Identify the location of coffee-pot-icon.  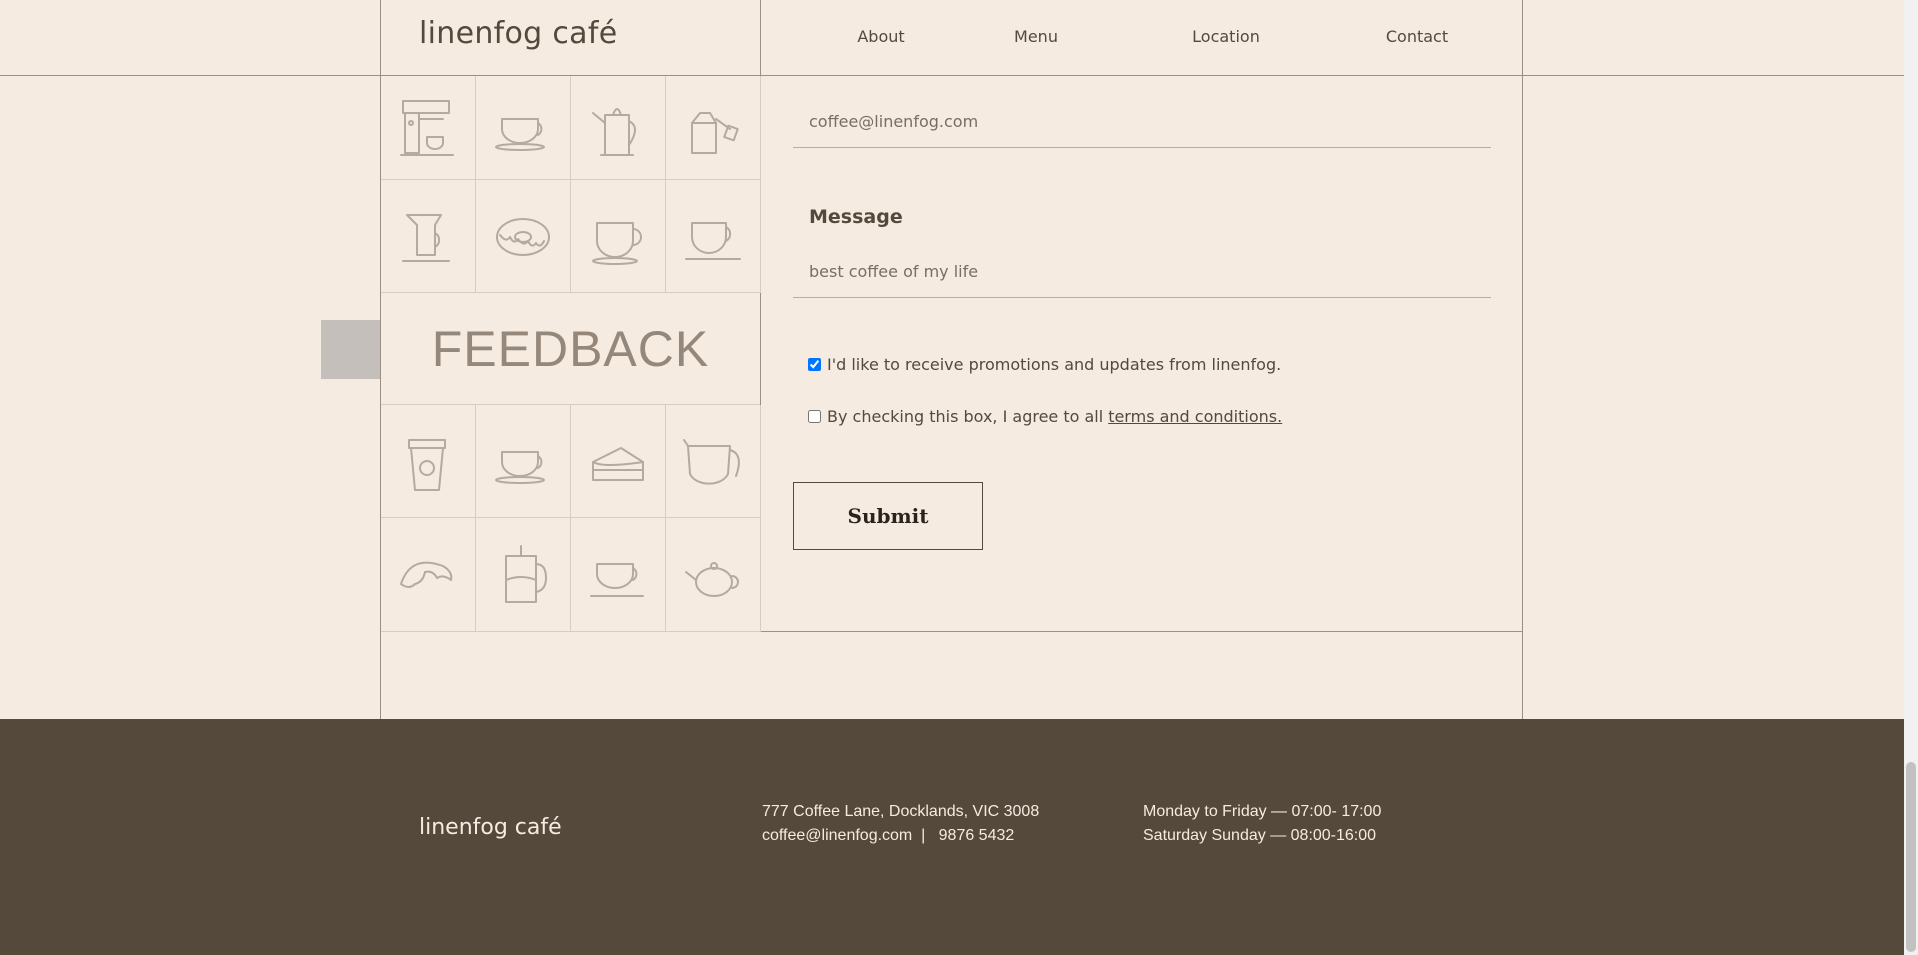
(713, 461).